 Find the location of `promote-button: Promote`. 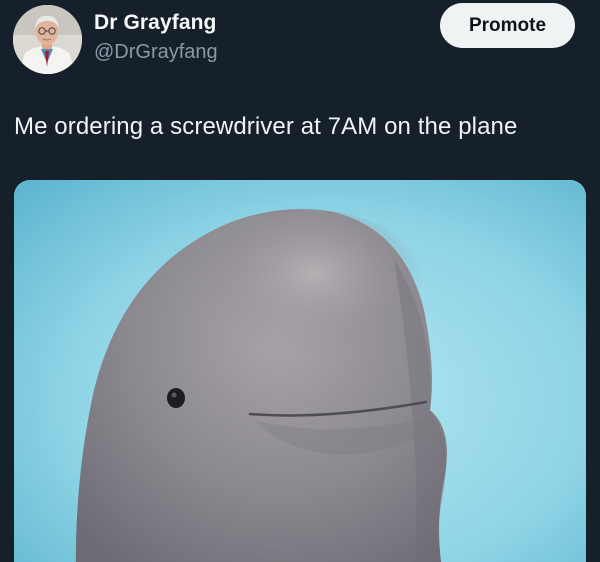

promote-button: Promote is located at coordinates (507, 25).